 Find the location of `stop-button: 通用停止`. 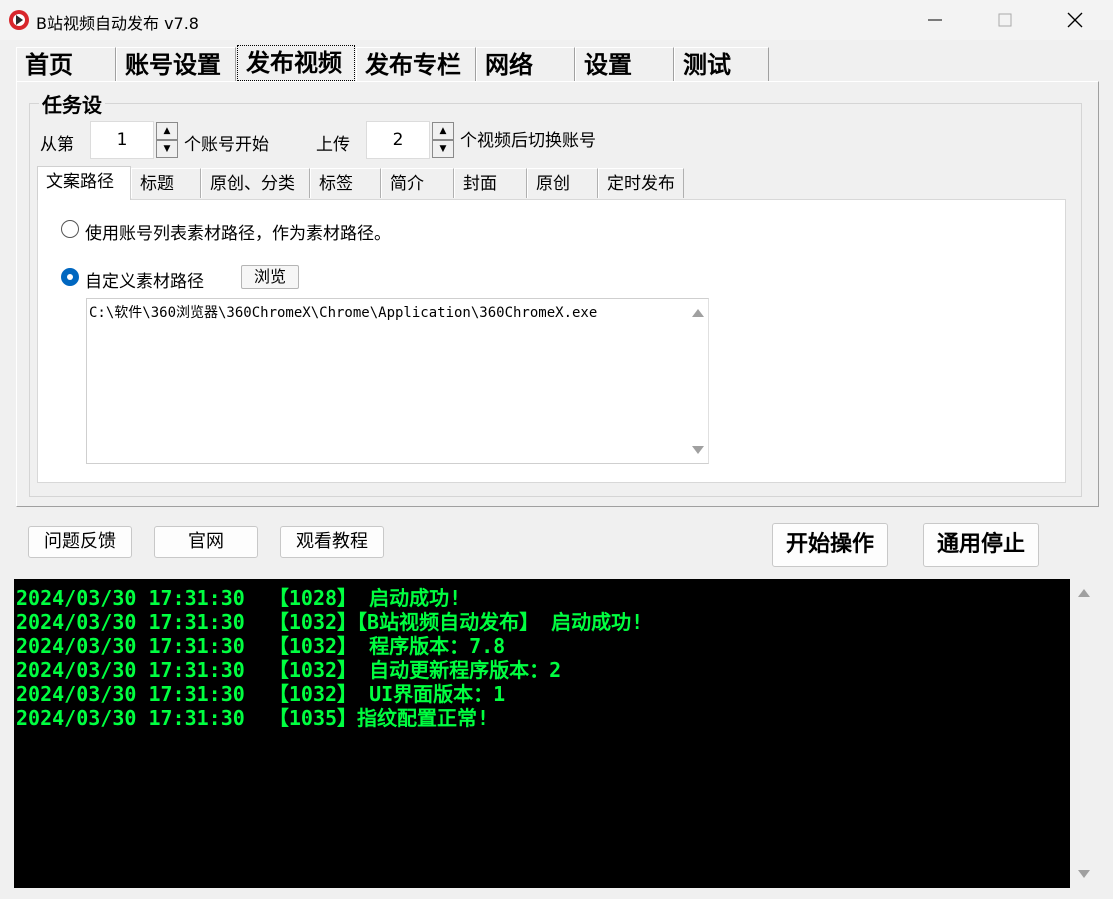

stop-button: 通用停止 is located at coordinates (981, 545).